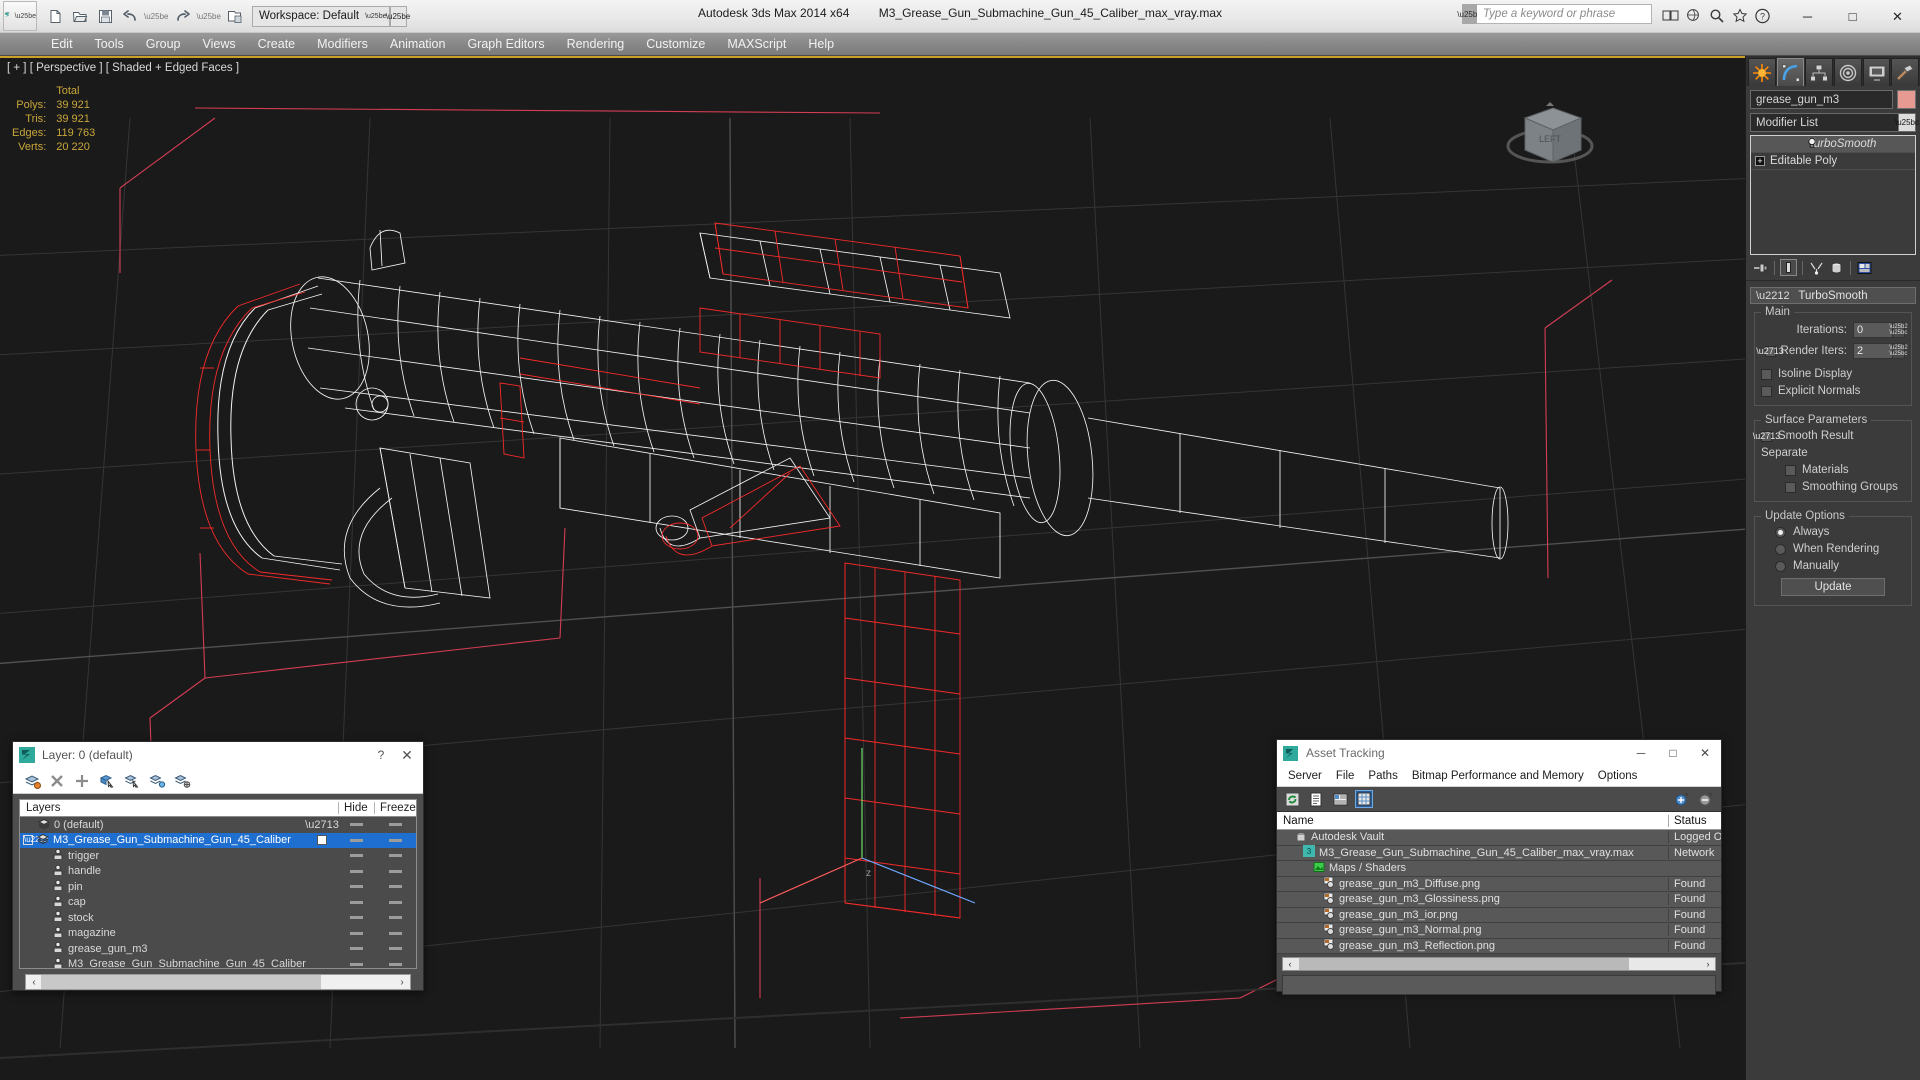 This screenshot has height=1080, width=1920. I want to click on lightbulb-icon, so click(1812, 144).